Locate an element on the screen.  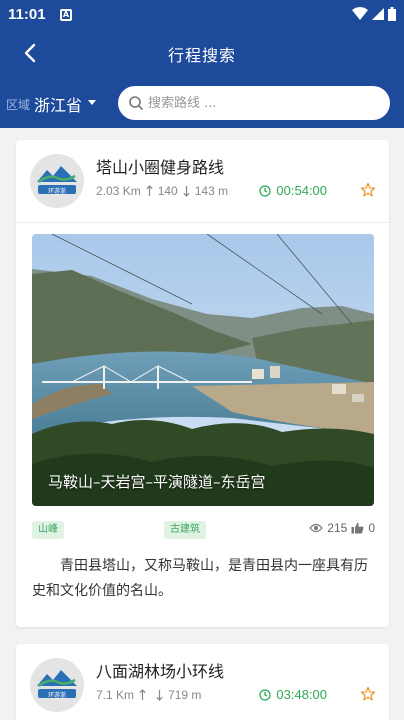
status-time: 11:01 is located at coordinates (27, 14).